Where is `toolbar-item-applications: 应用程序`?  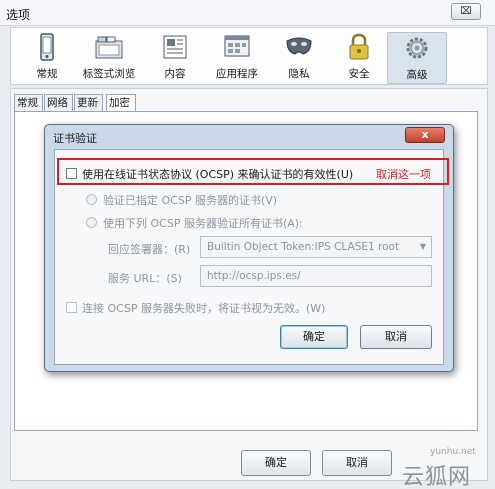
toolbar-item-applications: 应用程序 is located at coordinates (237, 58).